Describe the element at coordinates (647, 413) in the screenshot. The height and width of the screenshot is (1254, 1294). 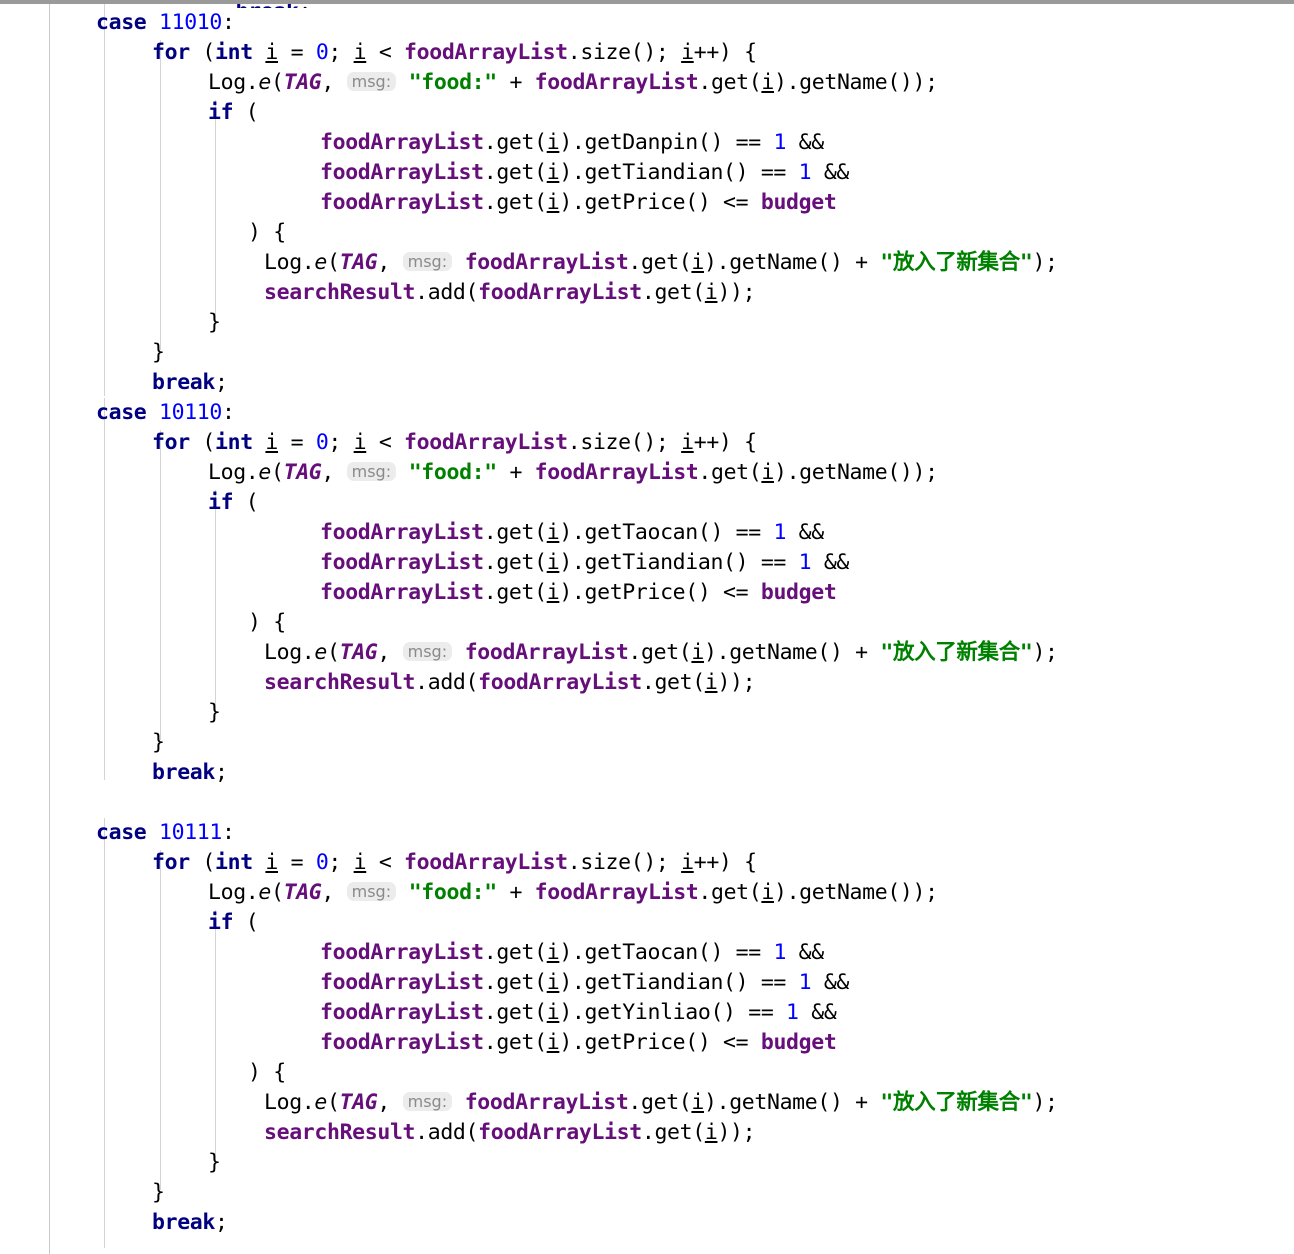
I see `code-line-case-10110: case 10110:` at that location.